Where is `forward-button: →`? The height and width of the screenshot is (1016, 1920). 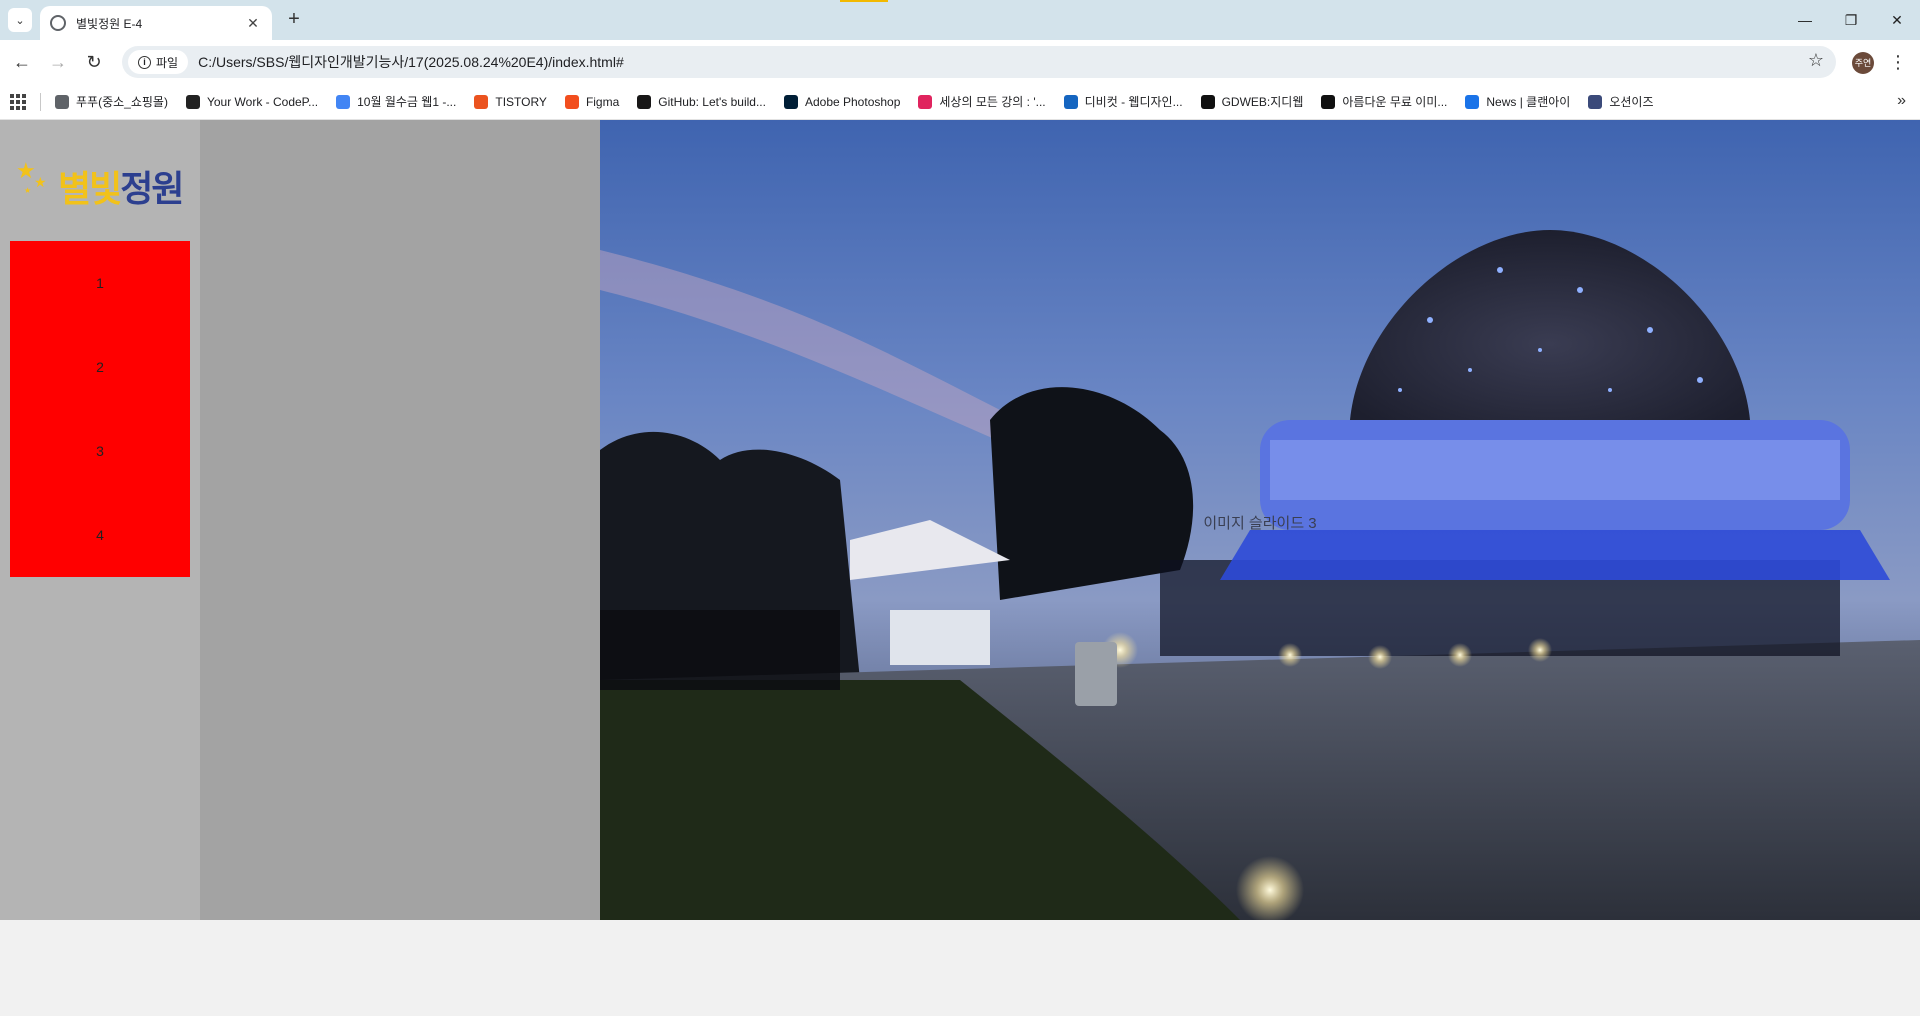
forward-button: → is located at coordinates (58, 62).